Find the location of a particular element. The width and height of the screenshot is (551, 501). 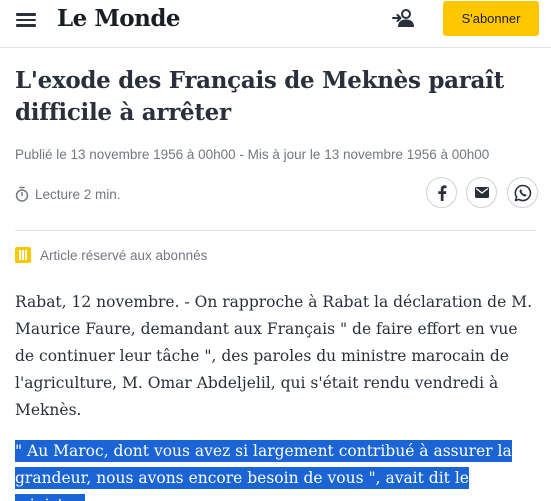

reading-time-label: Lecture 2 min. is located at coordinates (78, 194).